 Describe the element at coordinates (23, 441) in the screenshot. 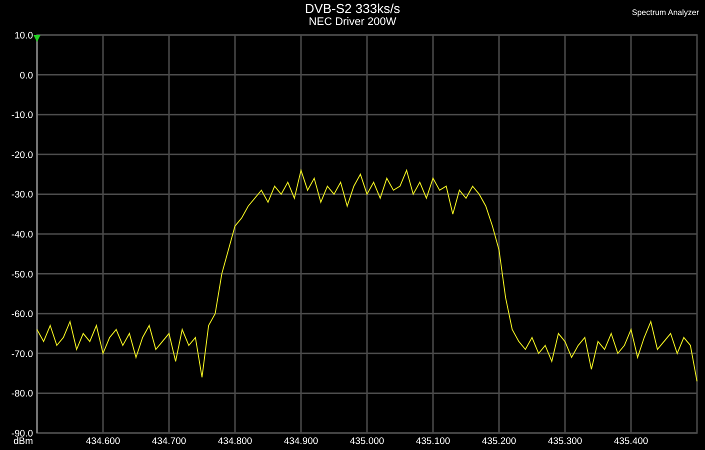

I see `y-axis-unit: dBm` at that location.